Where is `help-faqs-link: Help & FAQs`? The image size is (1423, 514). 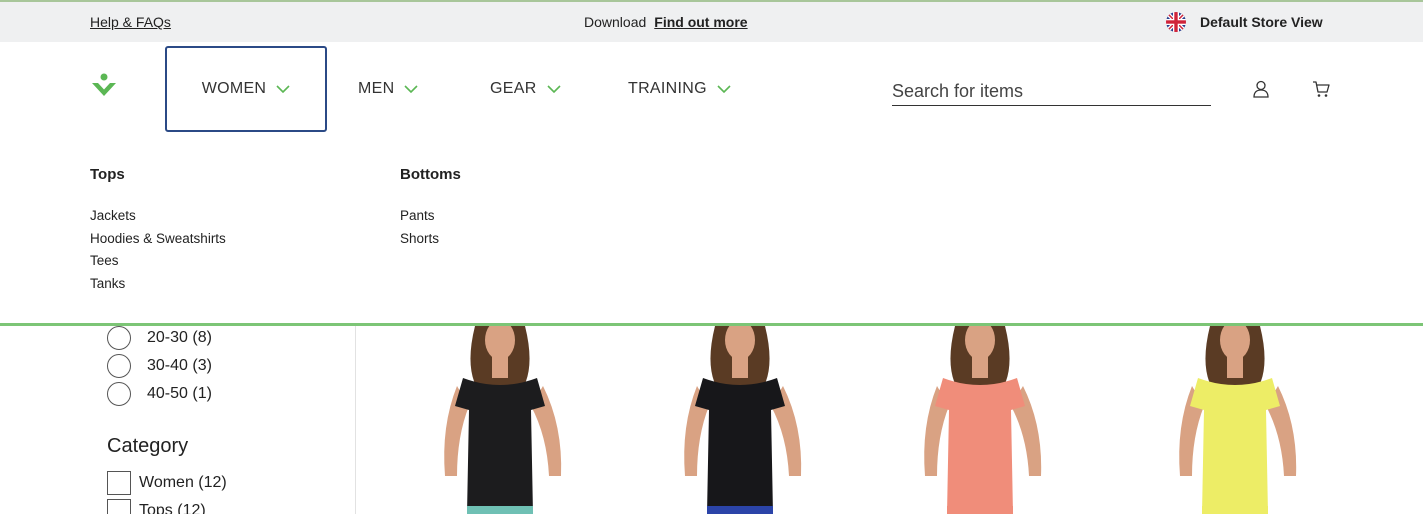 help-faqs-link: Help & FAQs is located at coordinates (130, 22).